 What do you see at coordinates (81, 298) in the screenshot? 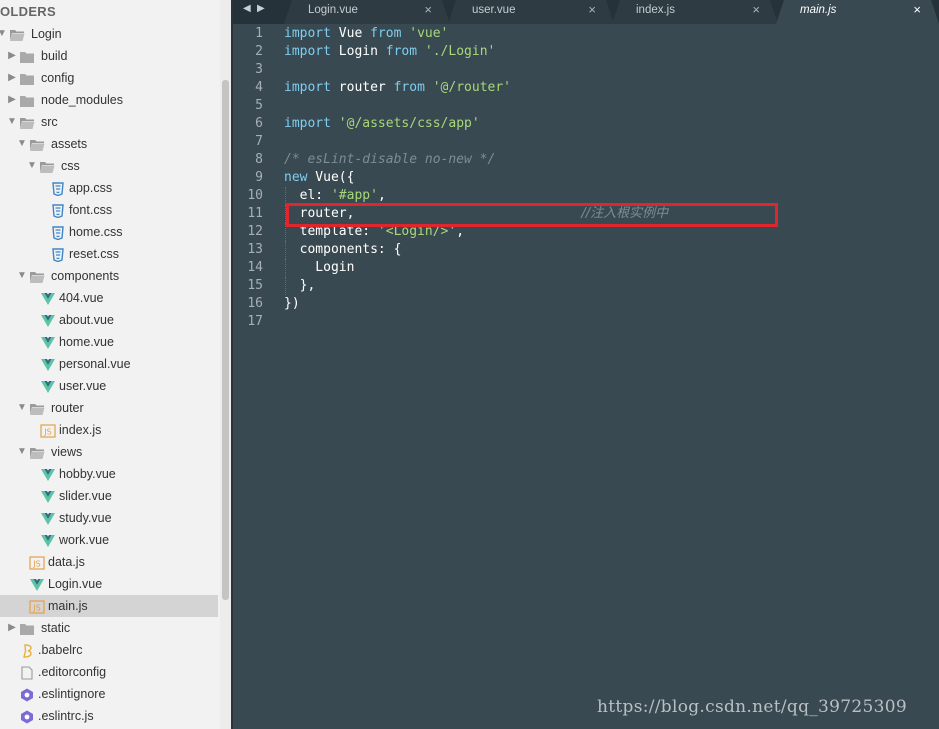
I see `tree-item-label: 404.vue` at bounding box center [81, 298].